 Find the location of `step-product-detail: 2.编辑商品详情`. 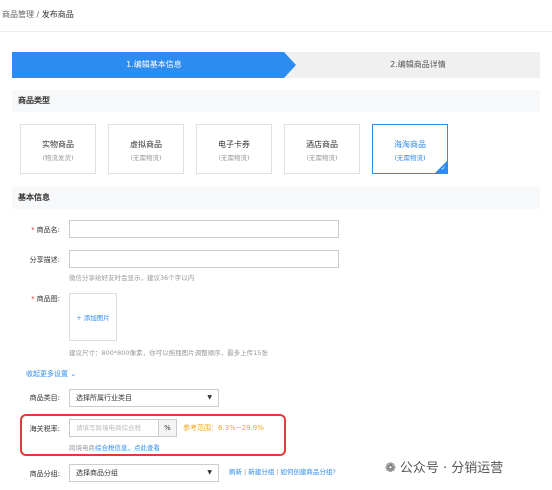

step-product-detail: 2.编辑商品详情 is located at coordinates (418, 65).